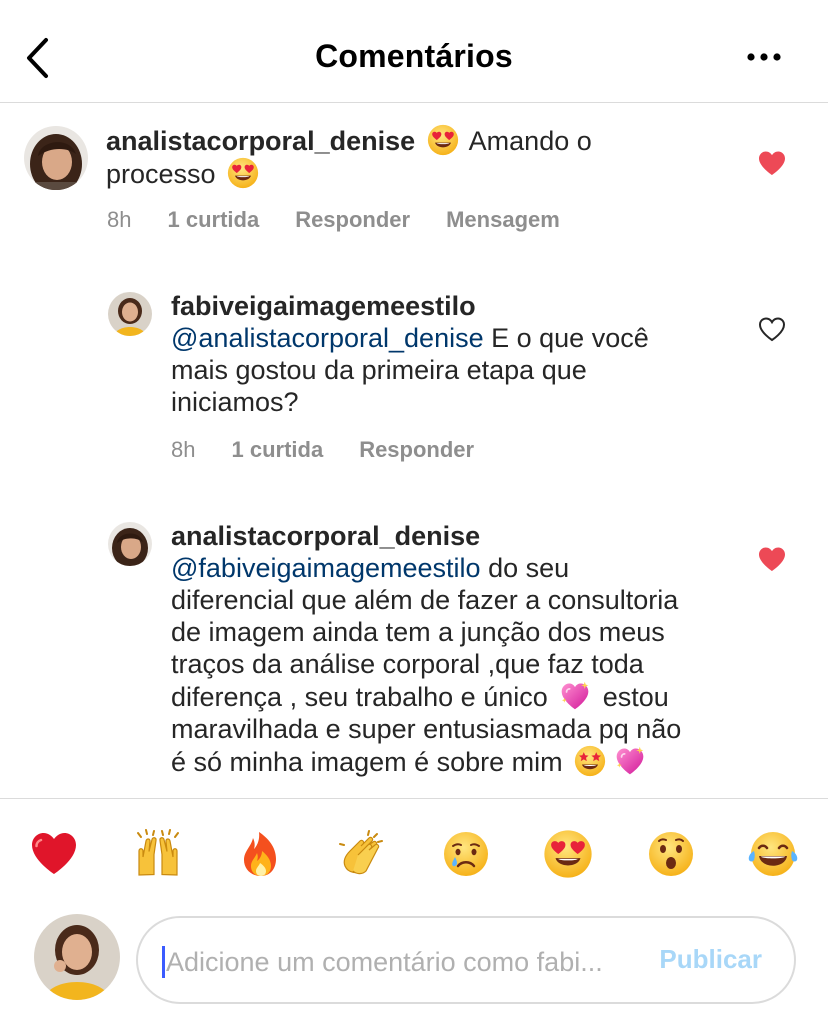 This screenshot has height=1018, width=828. I want to click on raised-hands-emoji-icon, so click(158, 854).